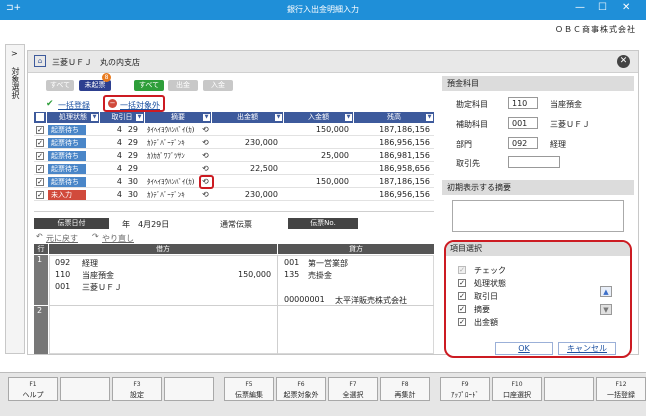 The width and height of the screenshot is (646, 416). What do you see at coordinates (521, 283) in the screenshot?
I see `item-select-row: ✓ 処理状態` at bounding box center [521, 283].